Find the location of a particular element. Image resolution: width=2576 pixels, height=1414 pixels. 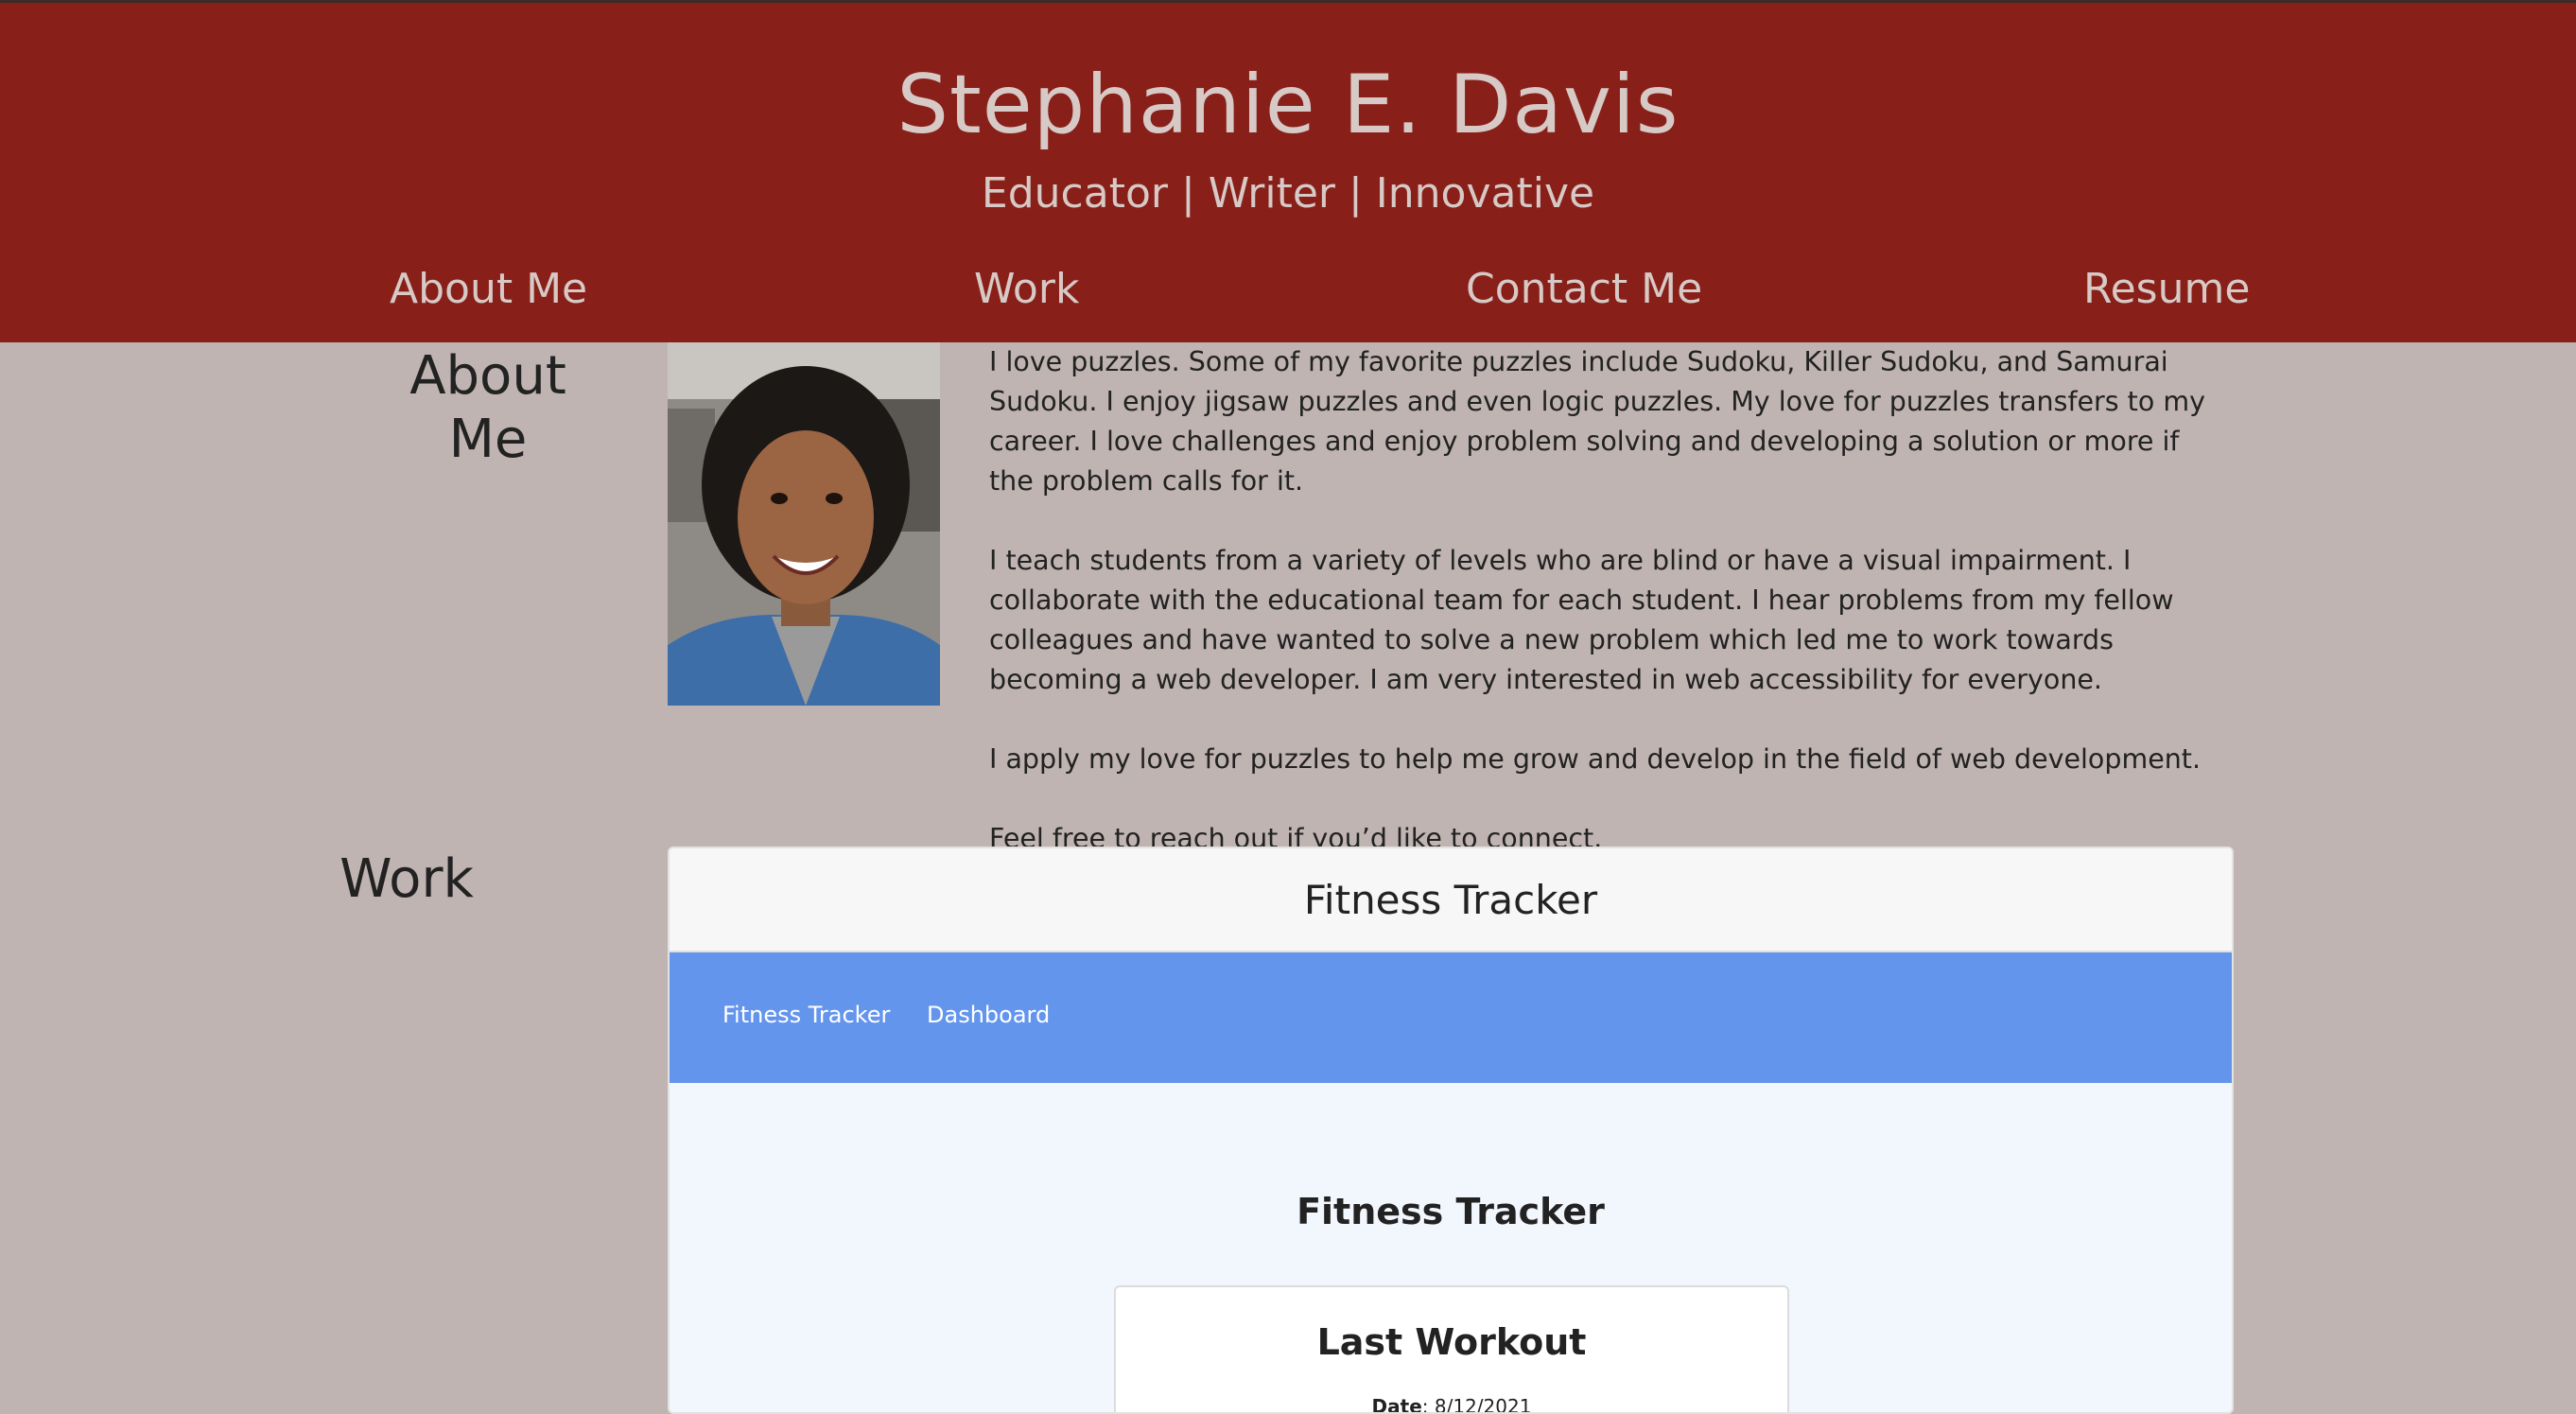

date-value: 8/12/2021 is located at coordinates (1483, 1404).